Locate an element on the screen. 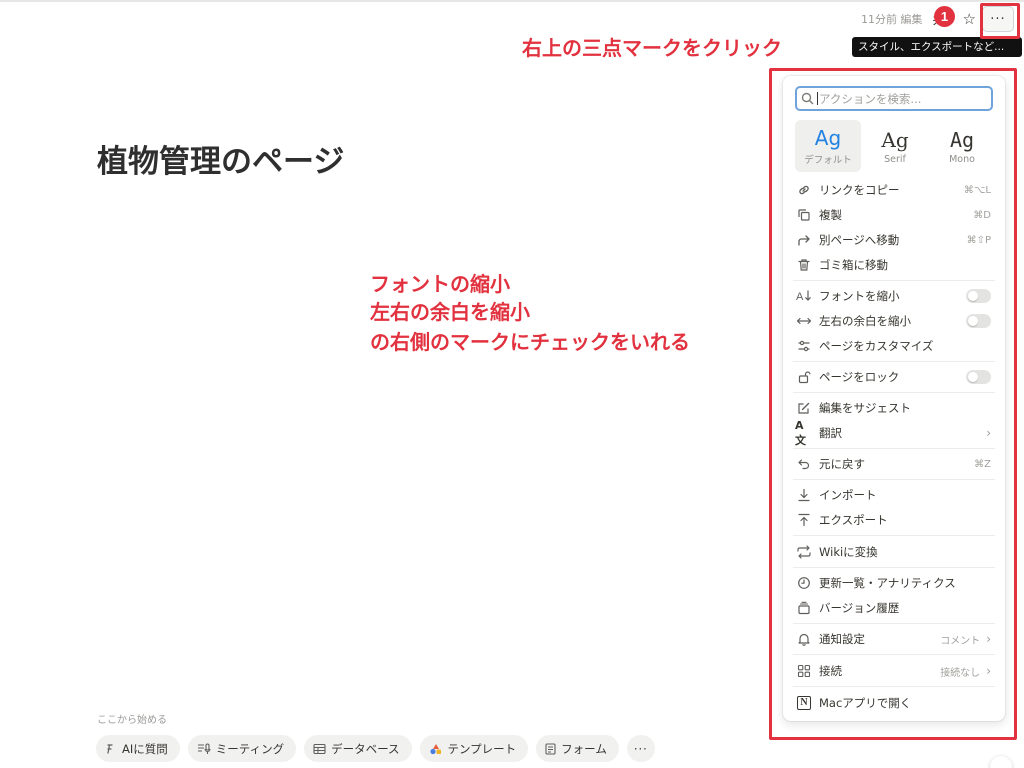 Image resolution: width=1024 pixels, height=768 pixels. annotation-instruction-1: 右上の三点マークをクリック is located at coordinates (652, 48).